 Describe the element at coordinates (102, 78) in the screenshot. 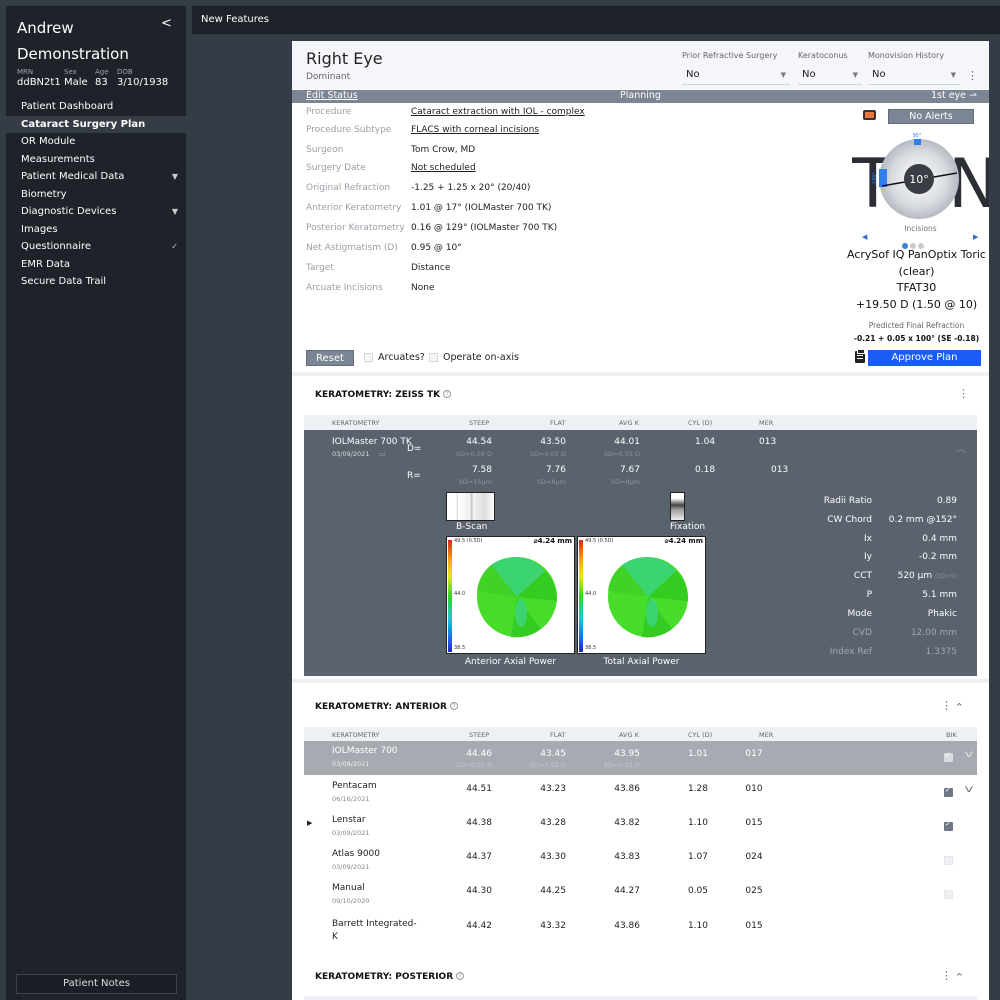

I see `meta-age: Age 83` at that location.